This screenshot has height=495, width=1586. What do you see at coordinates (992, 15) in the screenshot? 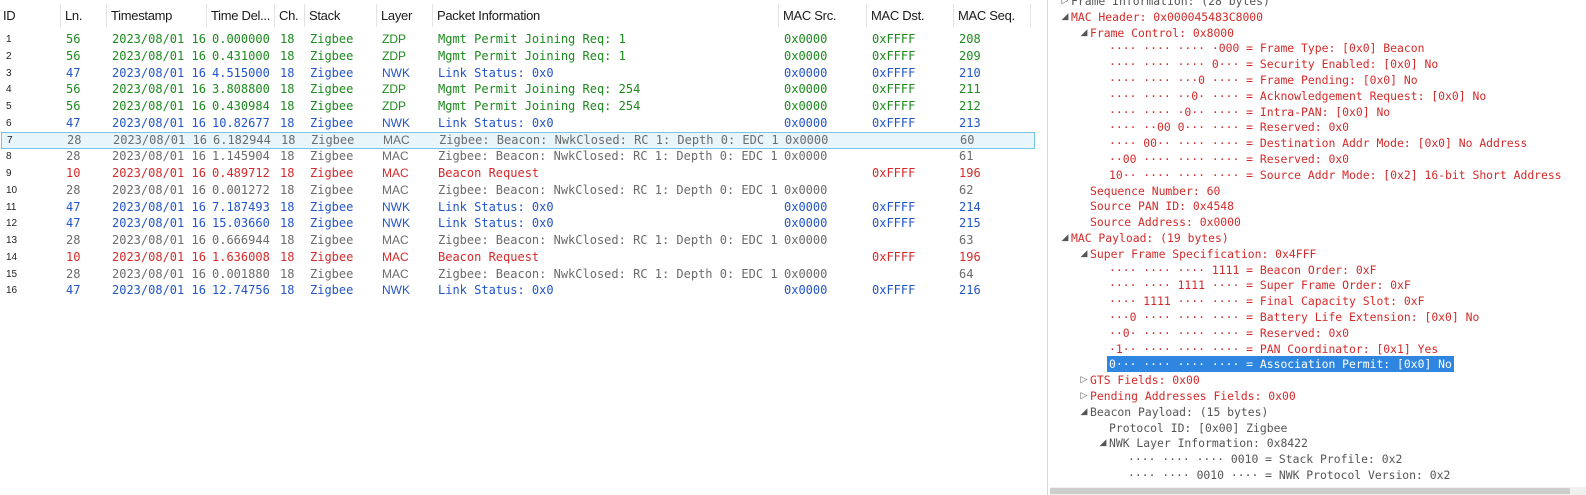
I see `column-header-mac-seq: MAC Seq.` at bounding box center [992, 15].